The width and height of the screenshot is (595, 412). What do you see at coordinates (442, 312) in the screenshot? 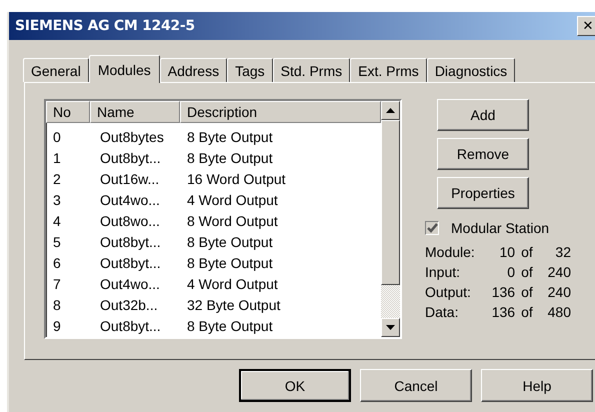
I see `stat-label: Data:` at bounding box center [442, 312].